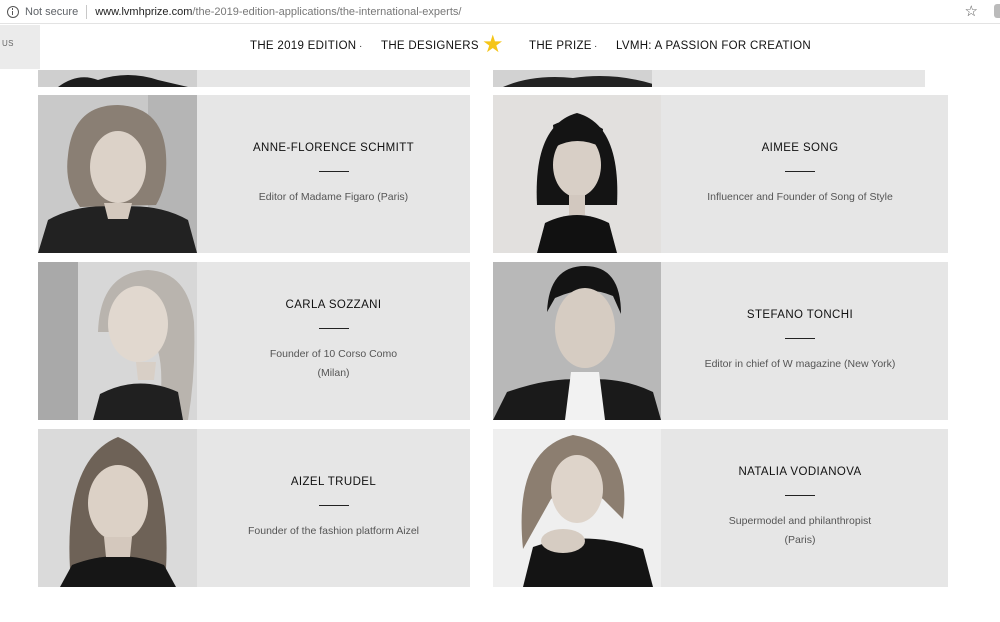 This screenshot has width=1000, height=622. What do you see at coordinates (971, 12) in the screenshot?
I see `bookmark-star-icon: ☆` at bounding box center [971, 12].